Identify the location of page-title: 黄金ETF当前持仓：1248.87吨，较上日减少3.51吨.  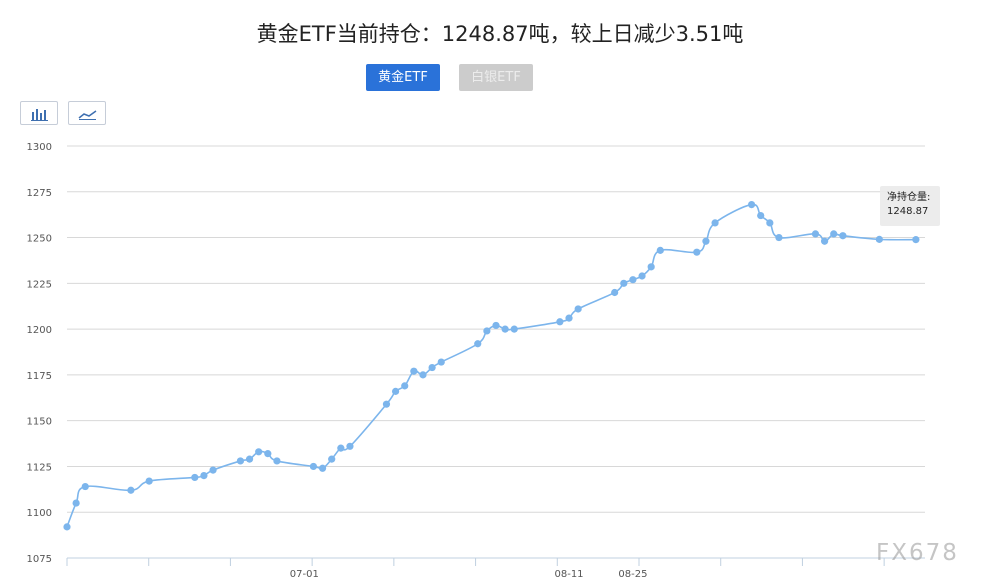
(500, 34).